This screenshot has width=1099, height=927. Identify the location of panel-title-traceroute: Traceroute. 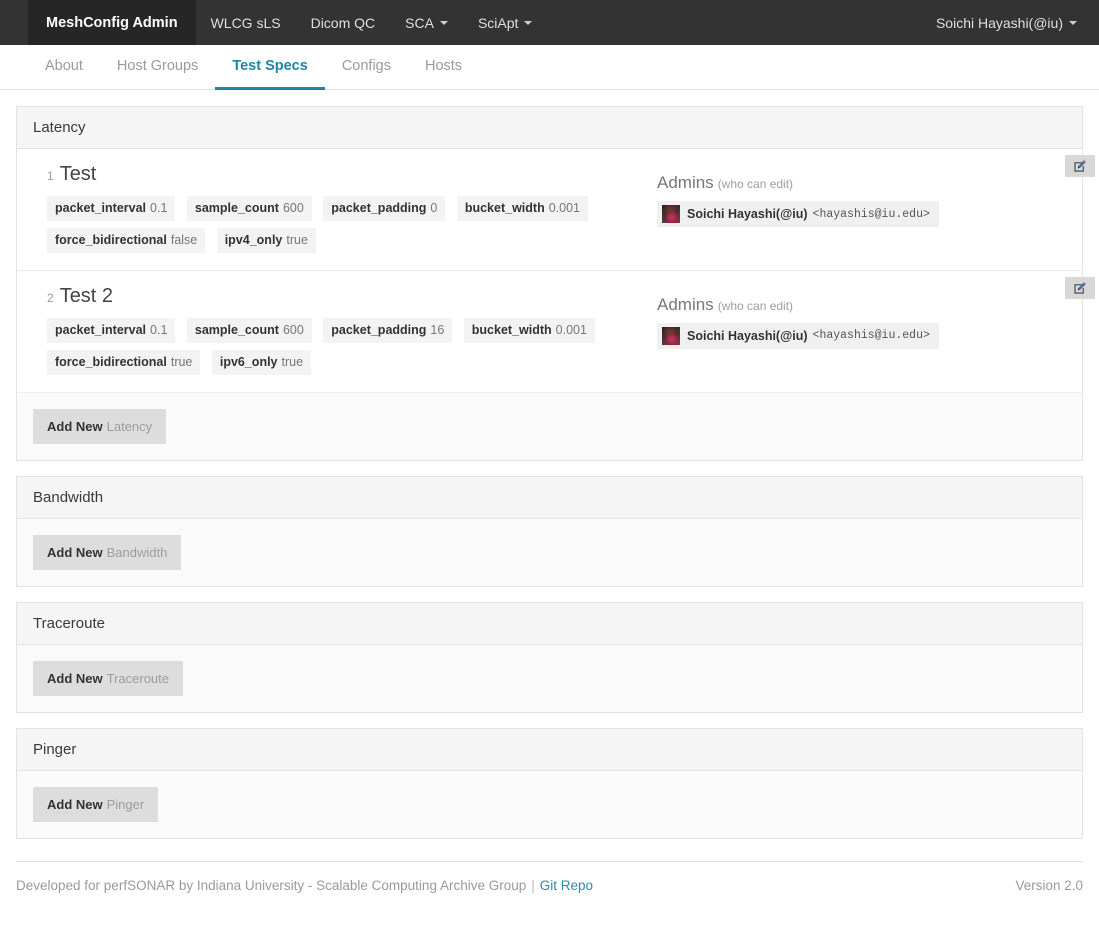
(549, 623).